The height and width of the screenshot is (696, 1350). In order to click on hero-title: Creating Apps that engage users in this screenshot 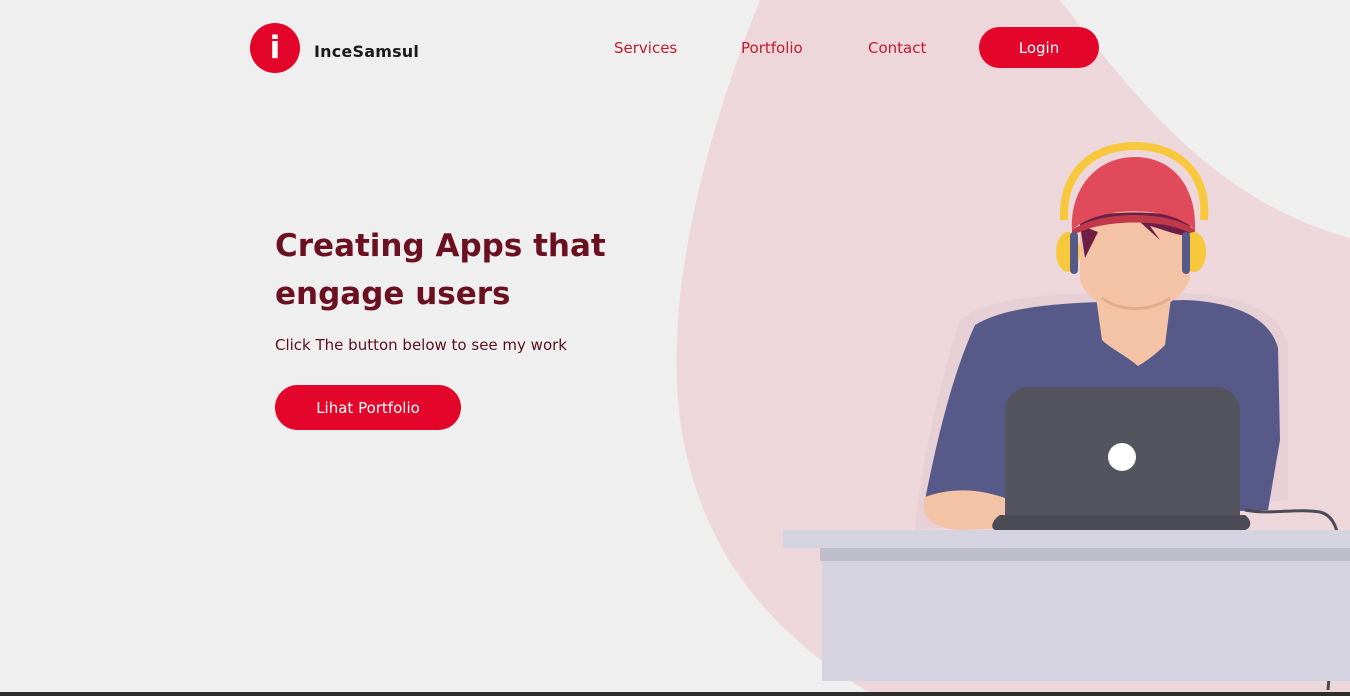, I will do `click(455, 270)`.